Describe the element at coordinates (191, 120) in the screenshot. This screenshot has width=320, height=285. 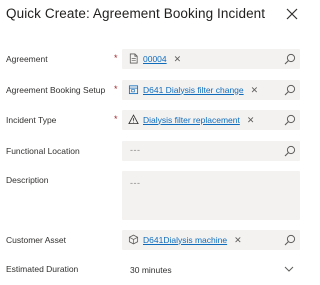
I see `incident-type-link: Dialysis filter replacement` at that location.